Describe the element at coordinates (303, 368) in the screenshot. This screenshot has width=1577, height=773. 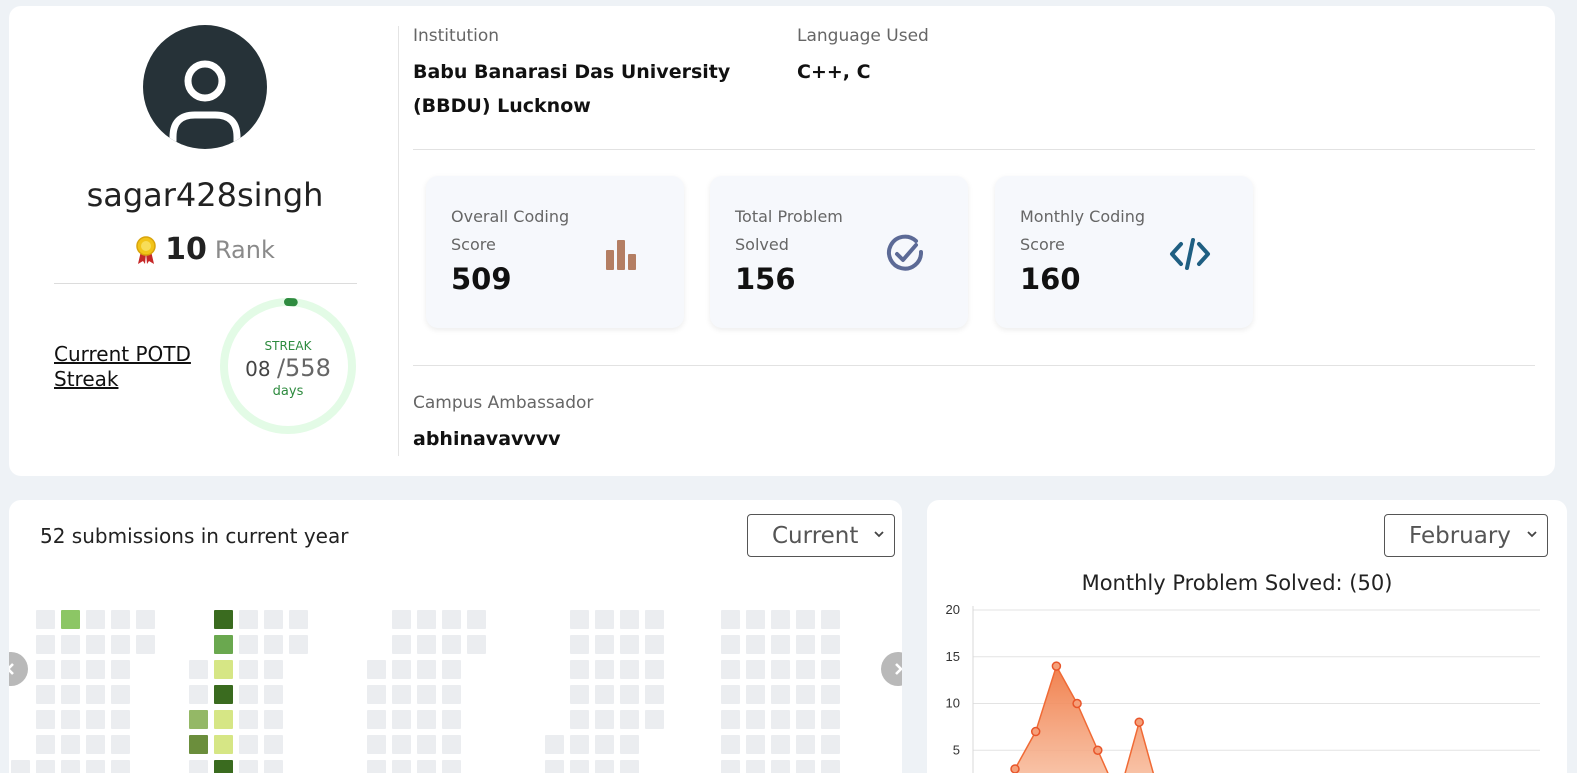
I see `streak-total: /558` at that location.